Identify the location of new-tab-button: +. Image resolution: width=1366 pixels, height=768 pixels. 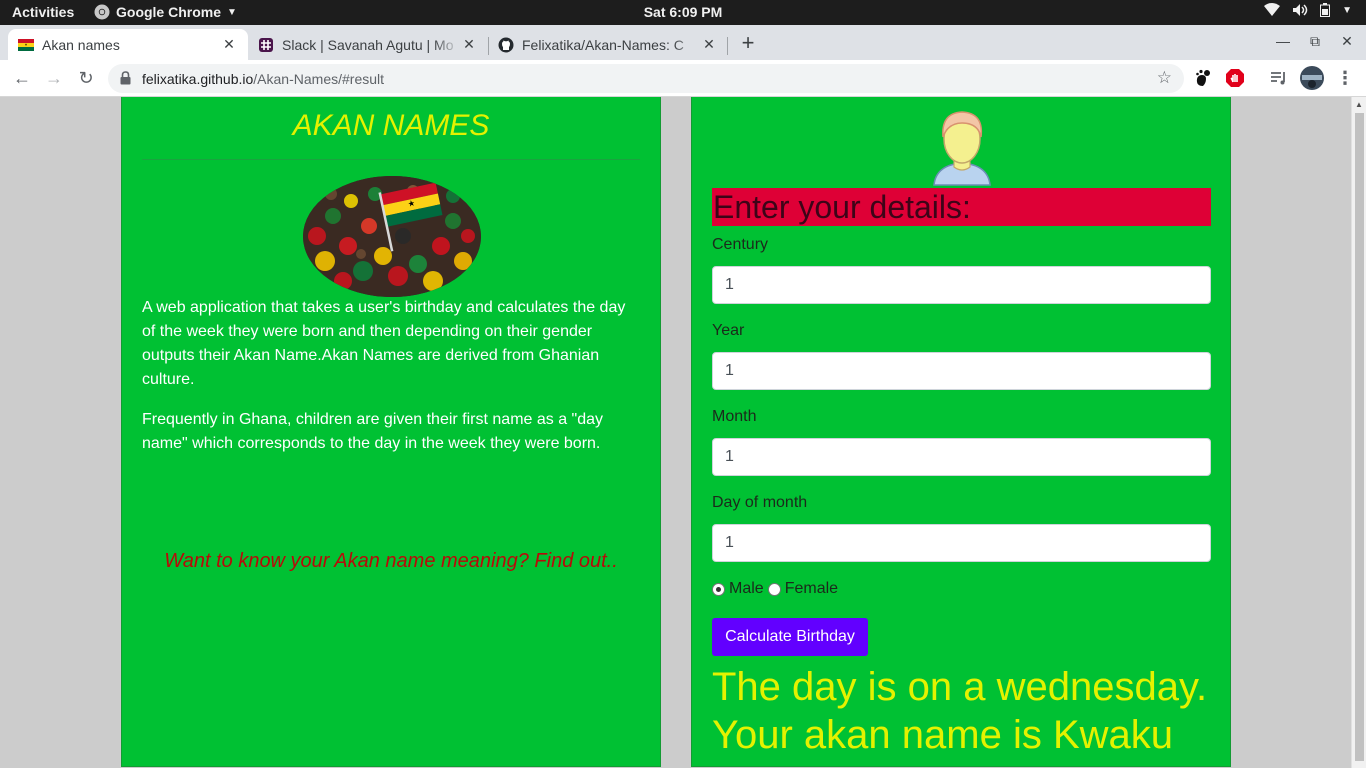
(748, 44).